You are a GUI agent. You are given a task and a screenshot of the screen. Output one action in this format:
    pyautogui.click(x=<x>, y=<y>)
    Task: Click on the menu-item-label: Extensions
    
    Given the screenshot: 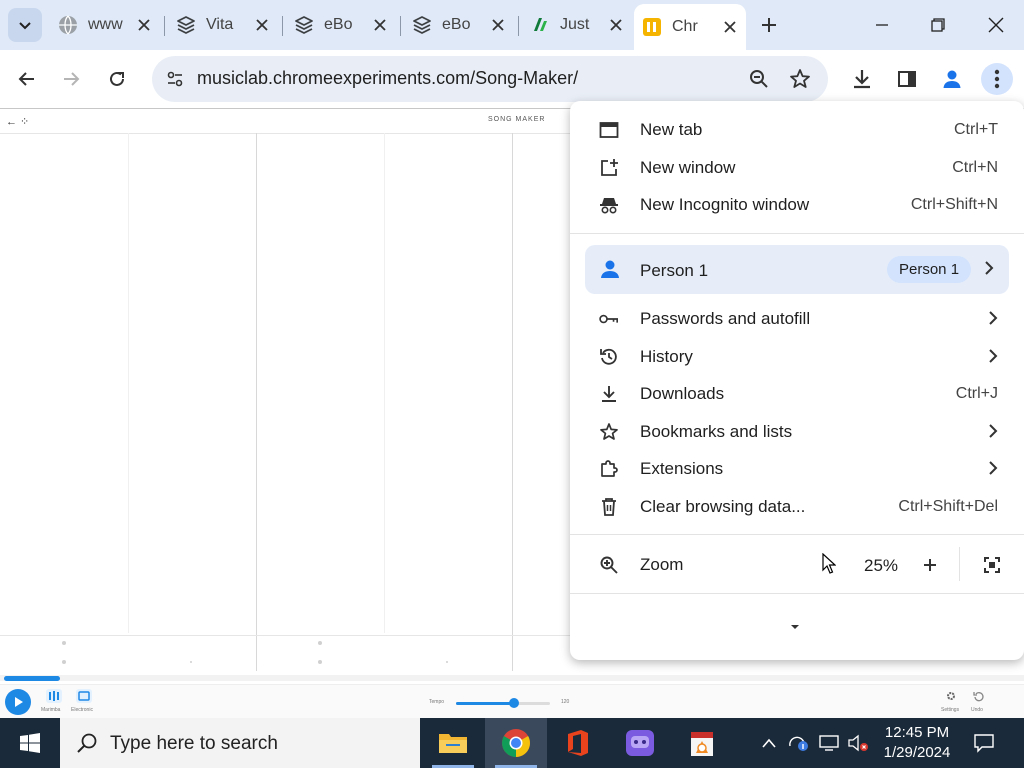 What is the action you would take?
    pyautogui.click(x=682, y=468)
    